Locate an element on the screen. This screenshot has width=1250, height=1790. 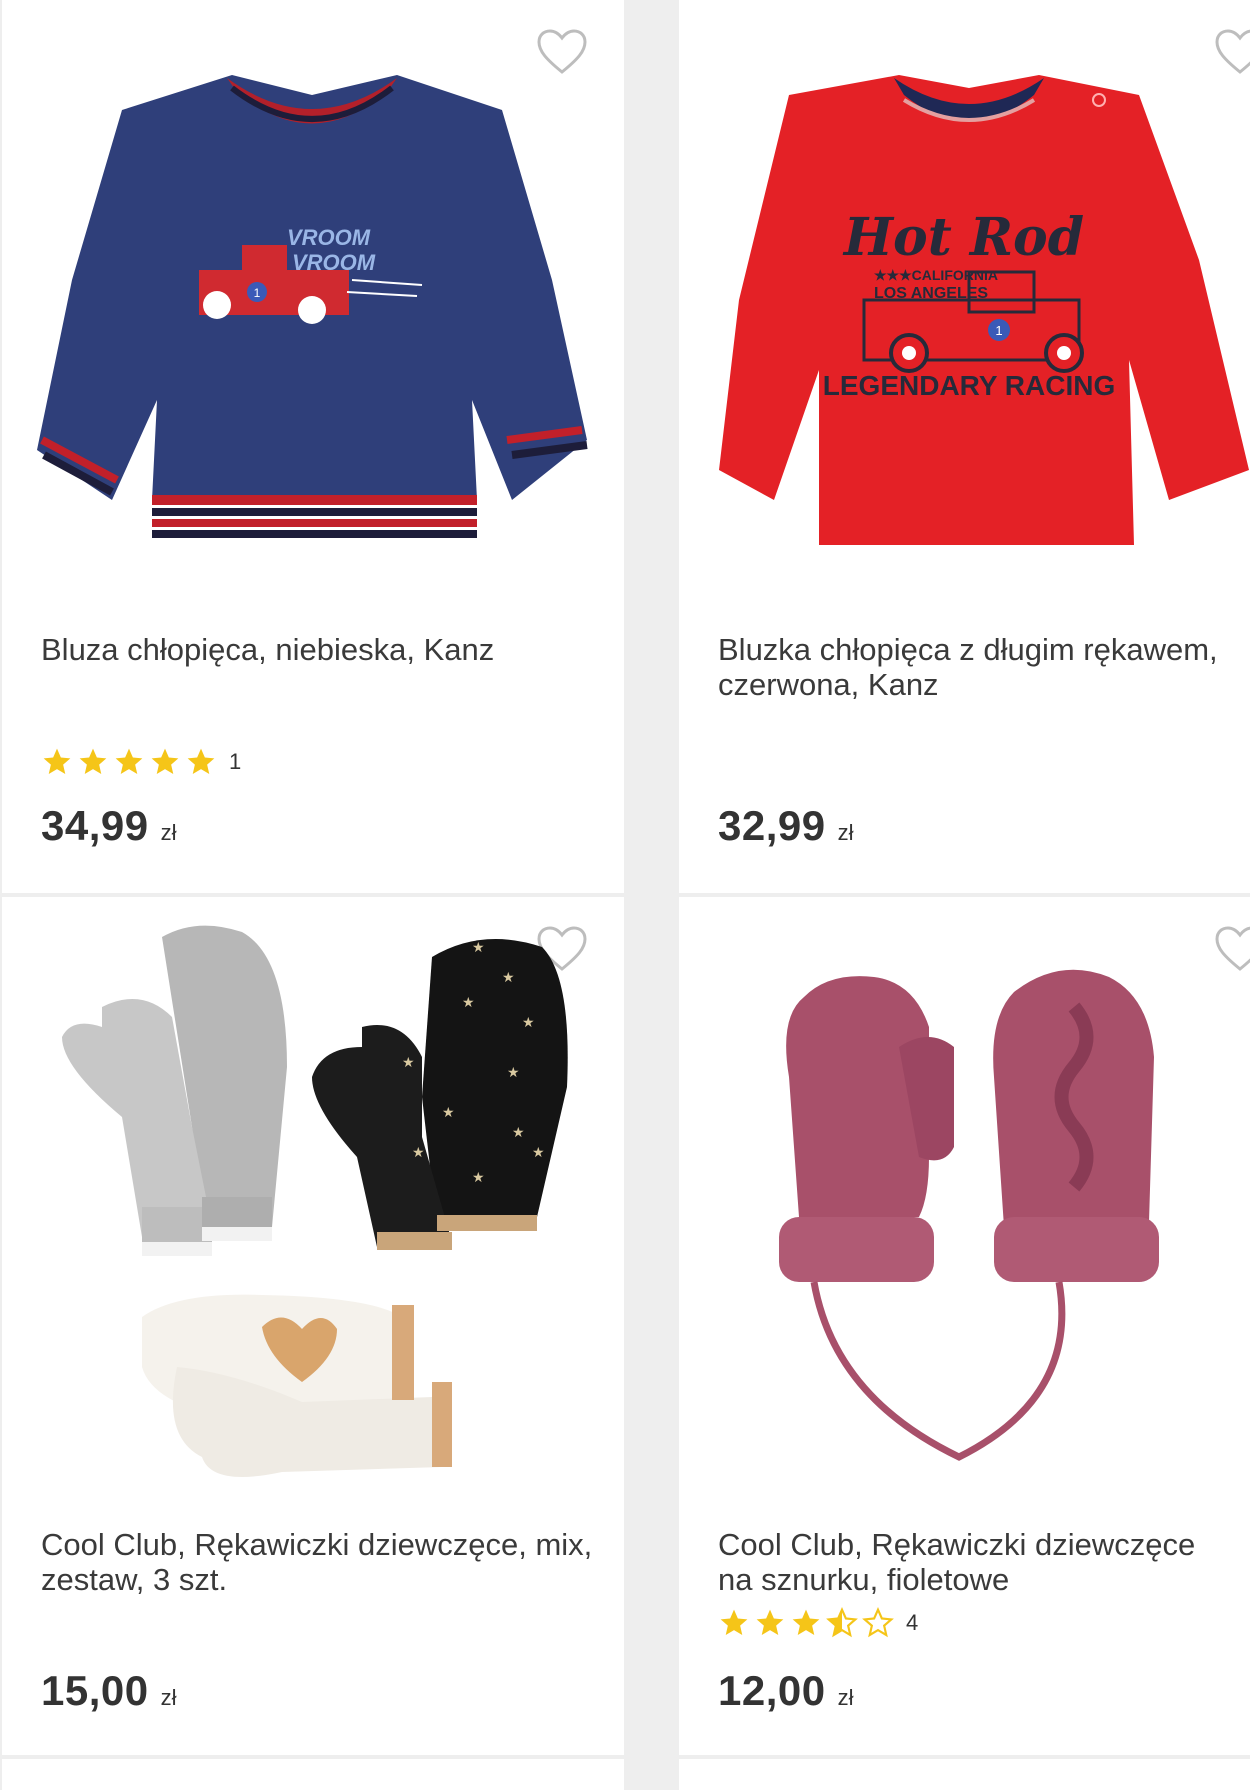
price: 15,00 zł is located at coordinates (109, 1691).